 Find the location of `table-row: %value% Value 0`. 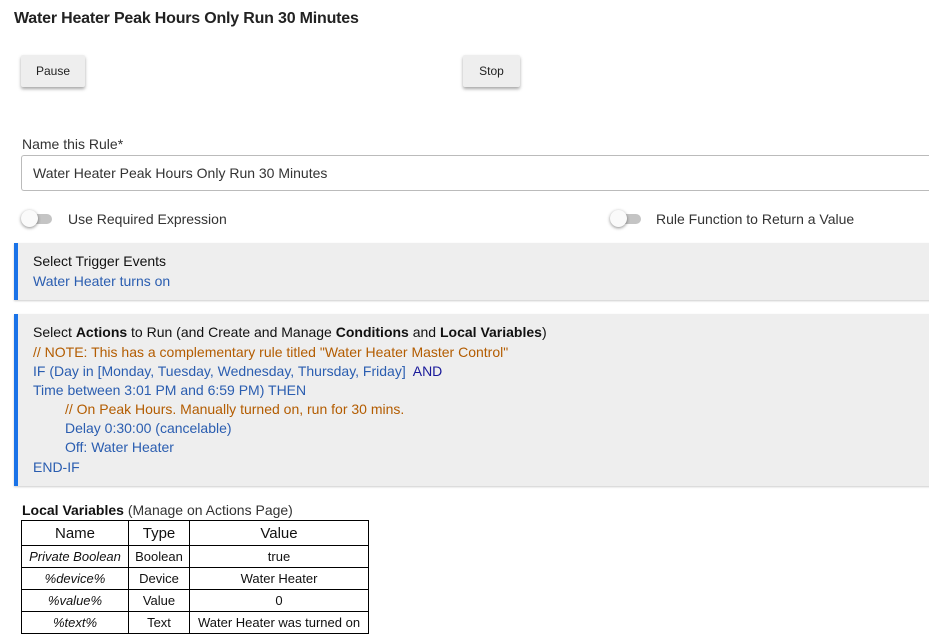

table-row: %value% Value 0 is located at coordinates (195, 600).